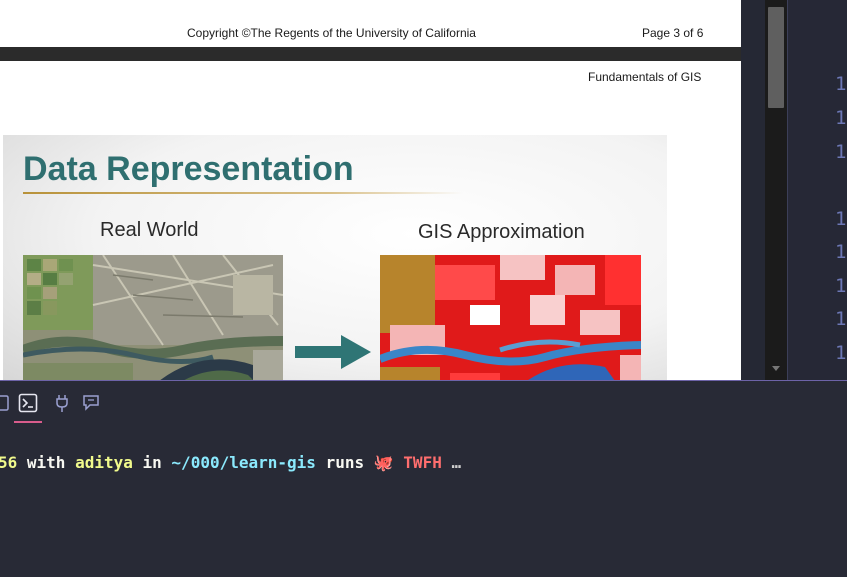 Image resolution: width=847 pixels, height=577 pixels. What do you see at coordinates (645, 77) in the screenshot?
I see `page-running-head: Fundamentals of GIS` at bounding box center [645, 77].